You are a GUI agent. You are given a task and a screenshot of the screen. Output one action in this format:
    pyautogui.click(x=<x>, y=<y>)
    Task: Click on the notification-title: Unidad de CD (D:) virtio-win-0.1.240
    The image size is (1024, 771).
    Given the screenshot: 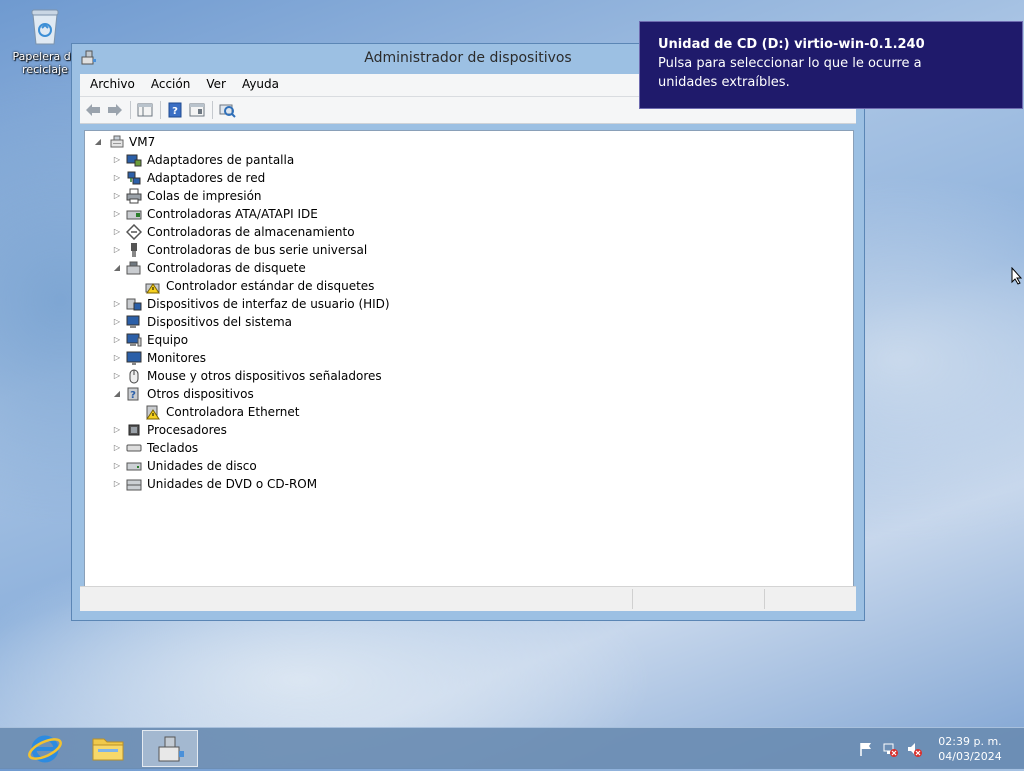 What is the action you would take?
    pyautogui.click(x=791, y=44)
    